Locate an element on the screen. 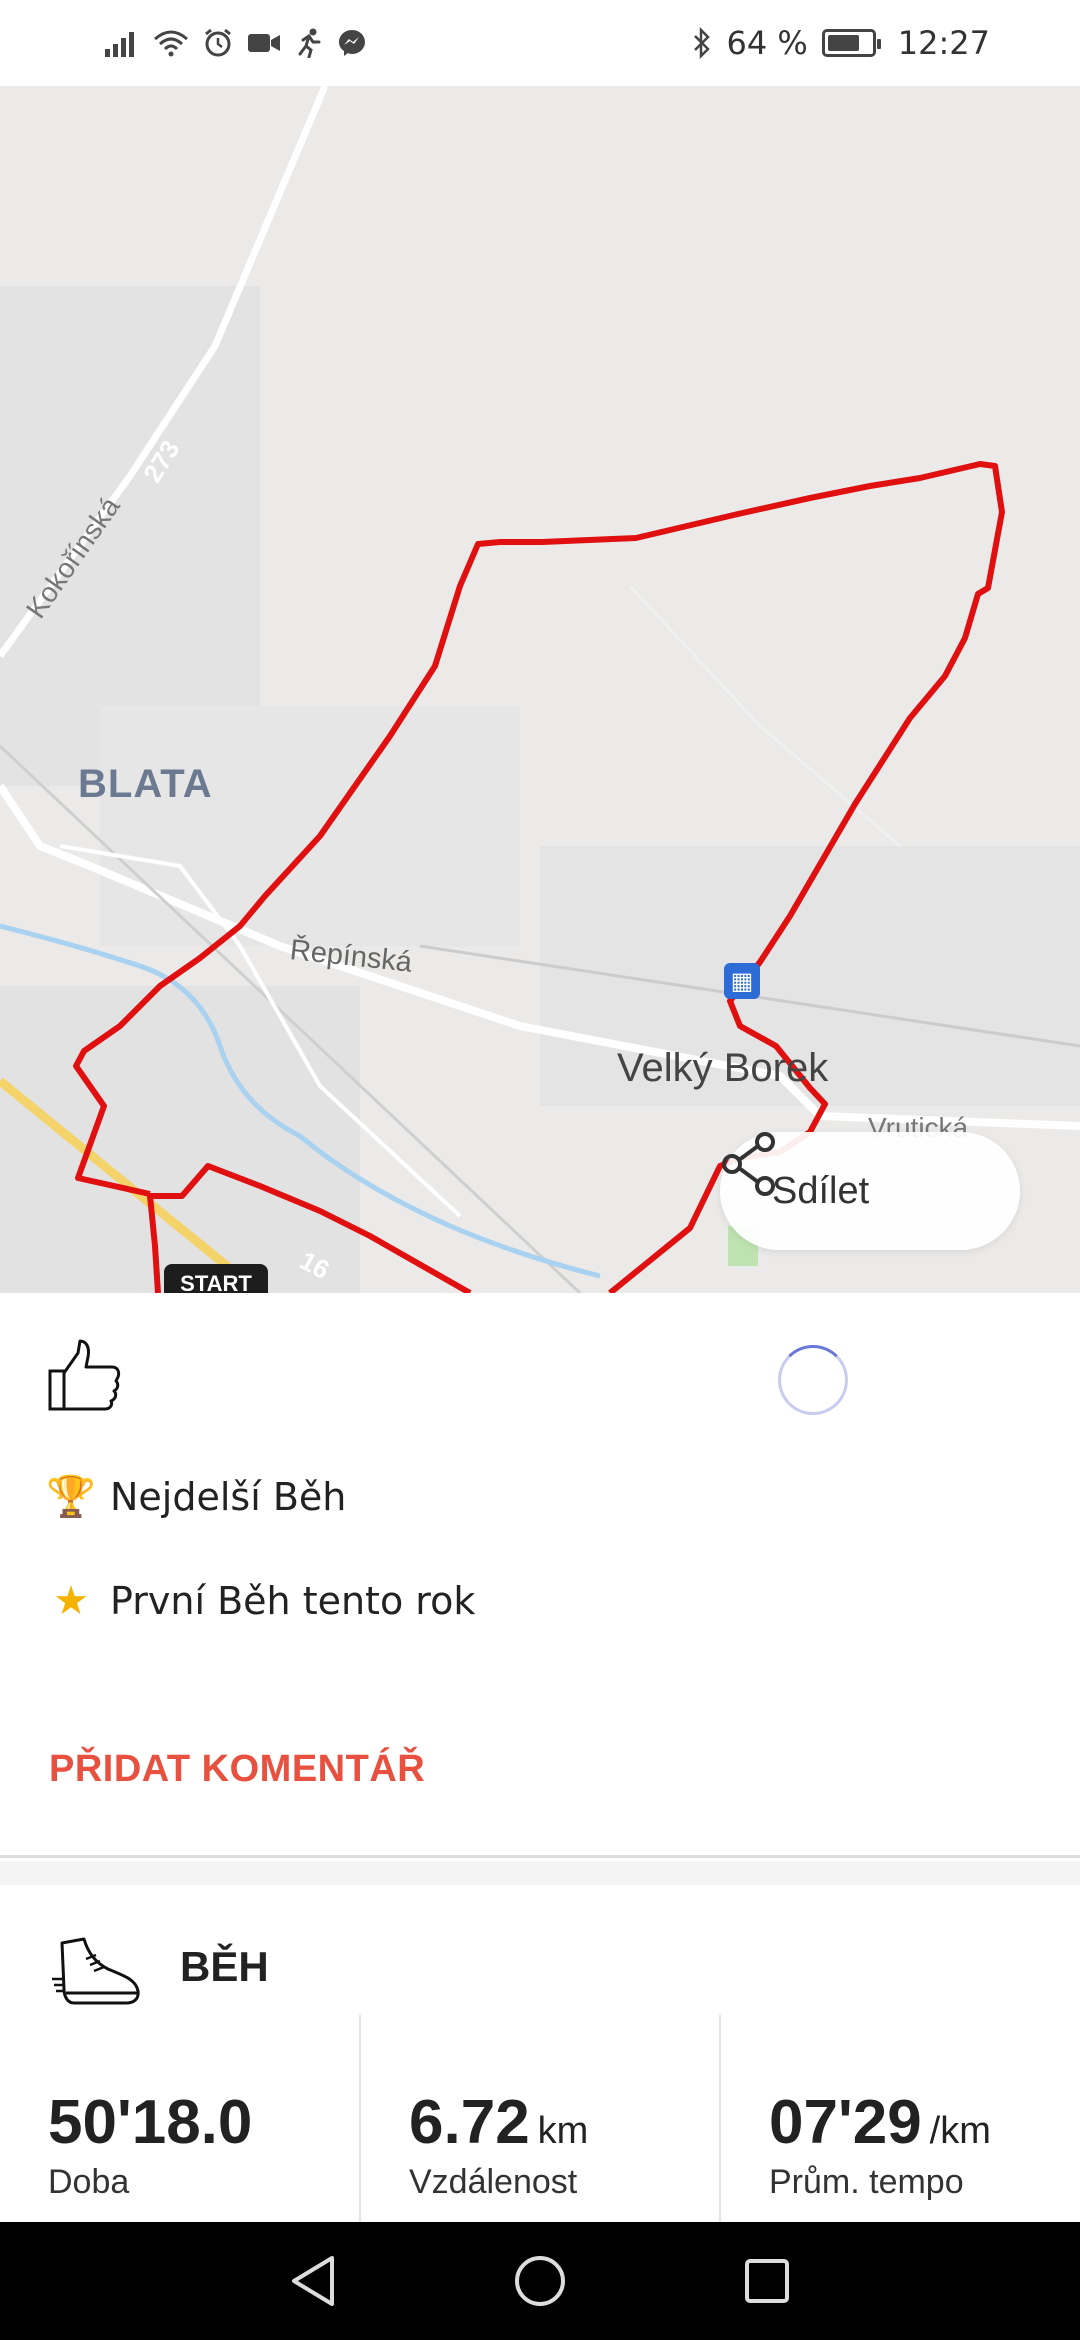  running-icon is located at coordinates (309, 43).